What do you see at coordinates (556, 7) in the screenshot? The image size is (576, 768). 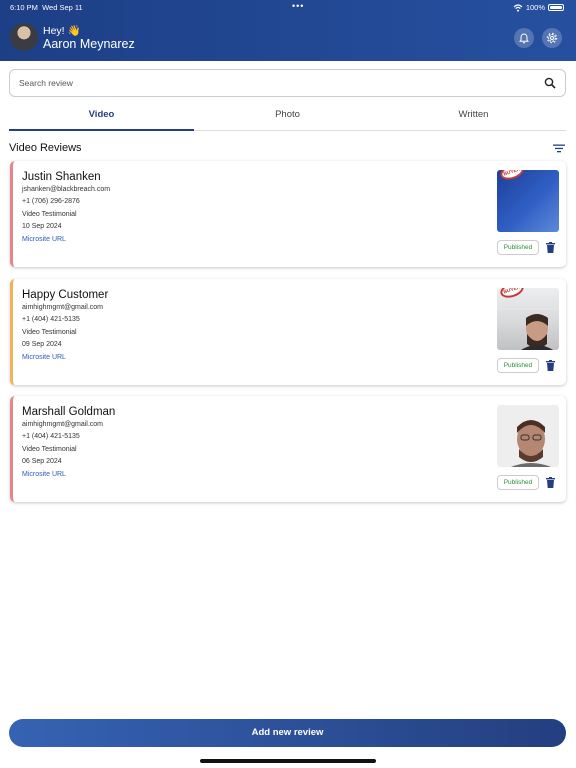 I see `battery-icon` at bounding box center [556, 7].